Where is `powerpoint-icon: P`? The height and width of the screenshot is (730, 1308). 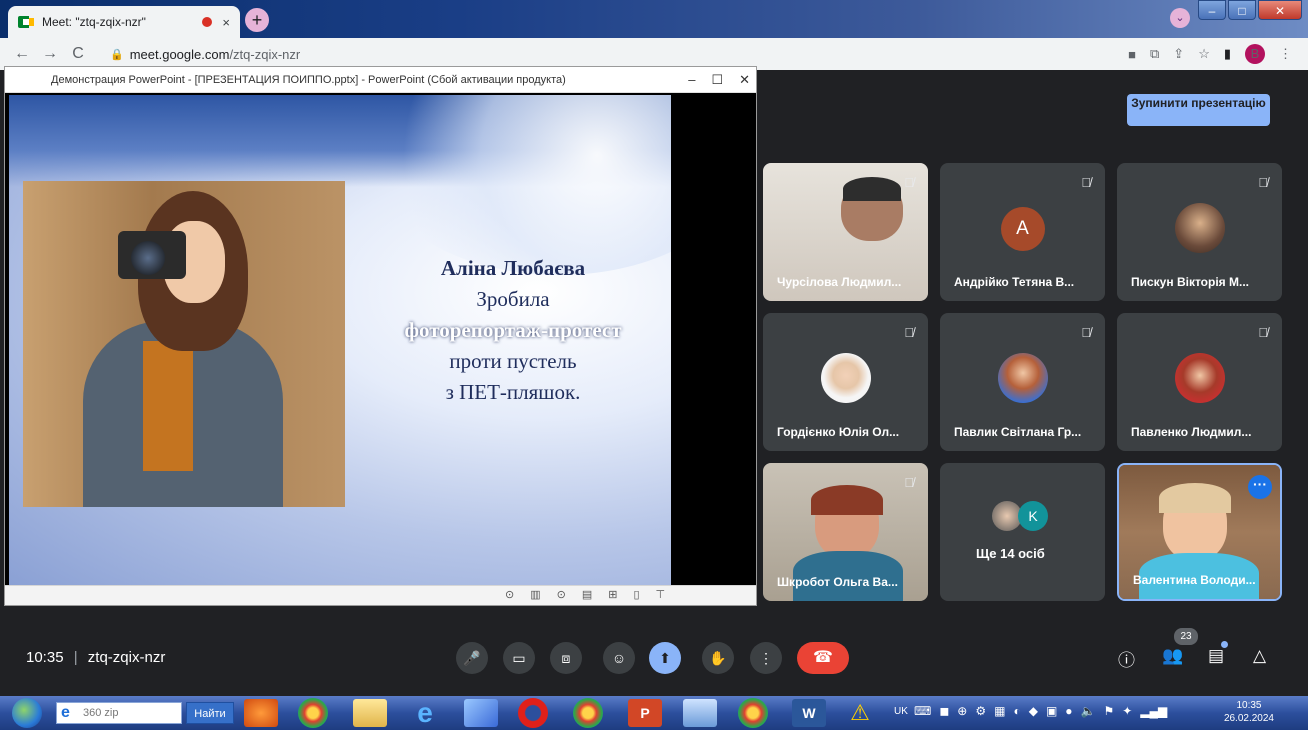 powerpoint-icon: P is located at coordinates (645, 713).